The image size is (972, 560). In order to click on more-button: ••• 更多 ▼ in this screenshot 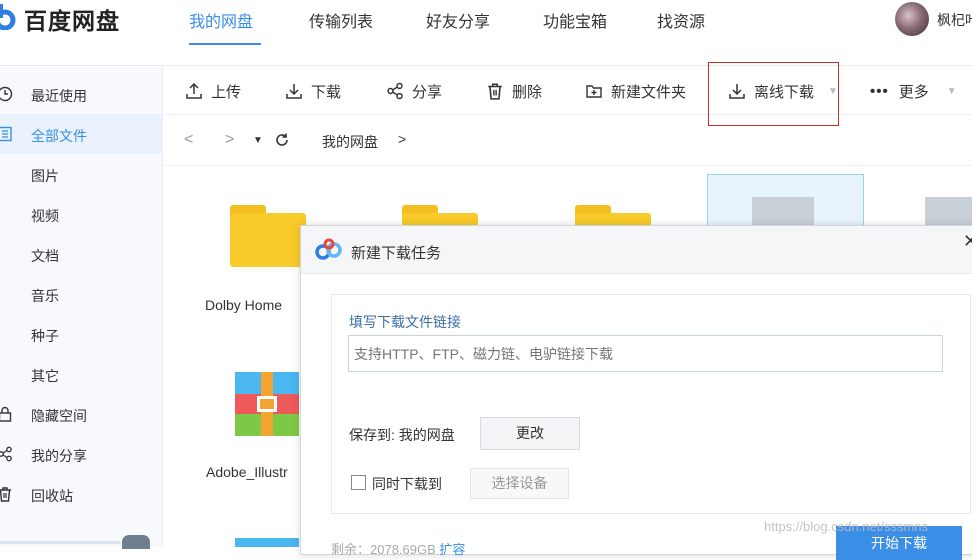, I will do `click(913, 91)`.